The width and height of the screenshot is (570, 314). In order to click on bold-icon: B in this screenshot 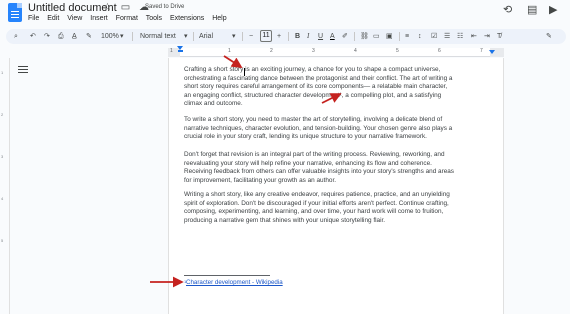, I will do `click(297, 36)`.